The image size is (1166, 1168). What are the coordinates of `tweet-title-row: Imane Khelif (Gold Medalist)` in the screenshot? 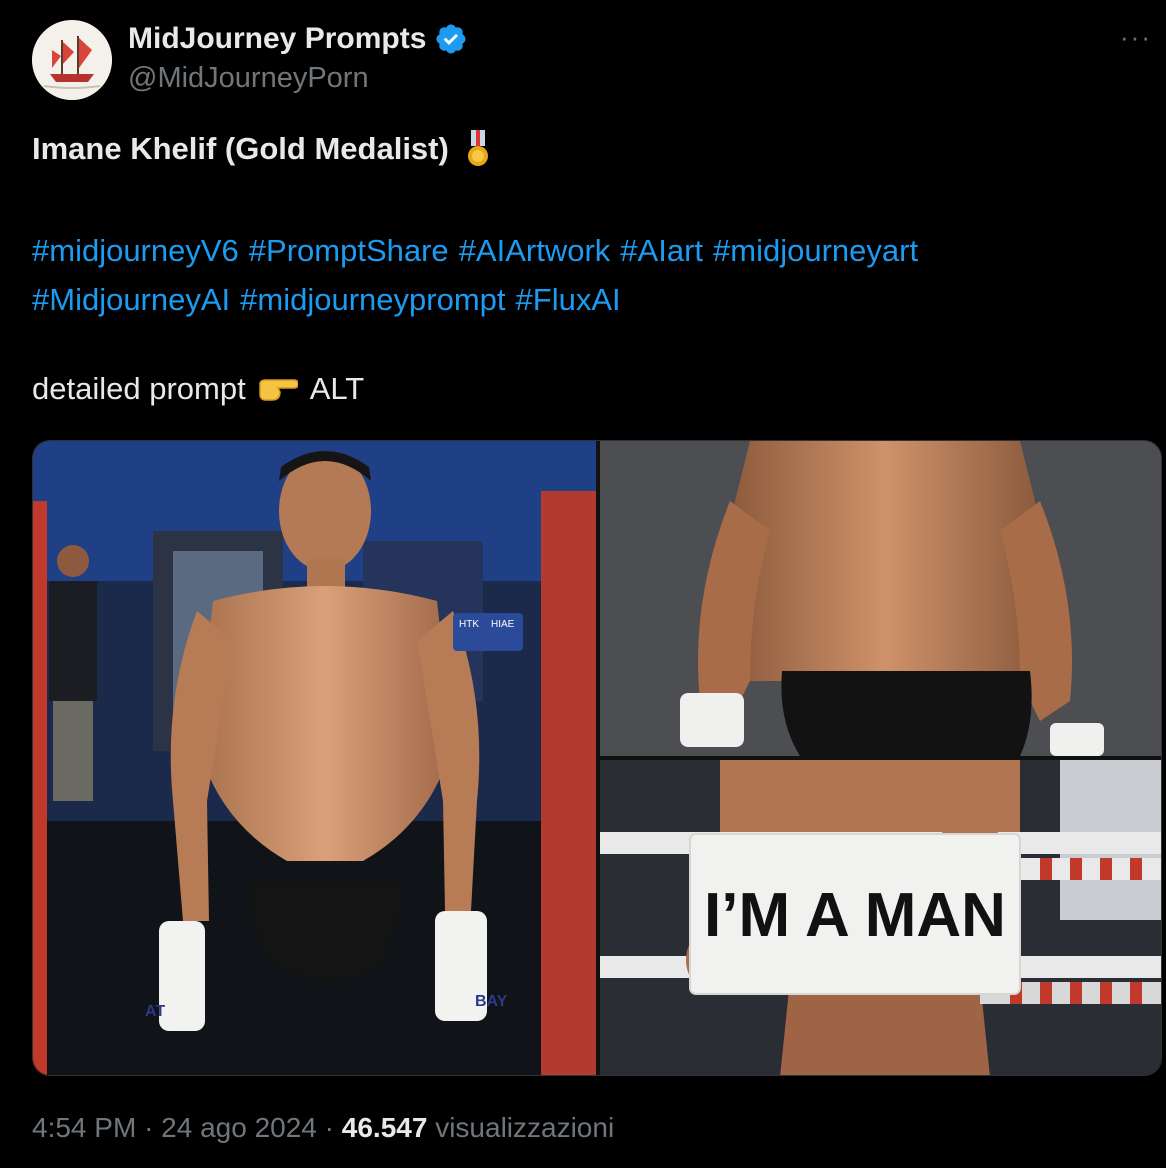 It's located at (261, 149).